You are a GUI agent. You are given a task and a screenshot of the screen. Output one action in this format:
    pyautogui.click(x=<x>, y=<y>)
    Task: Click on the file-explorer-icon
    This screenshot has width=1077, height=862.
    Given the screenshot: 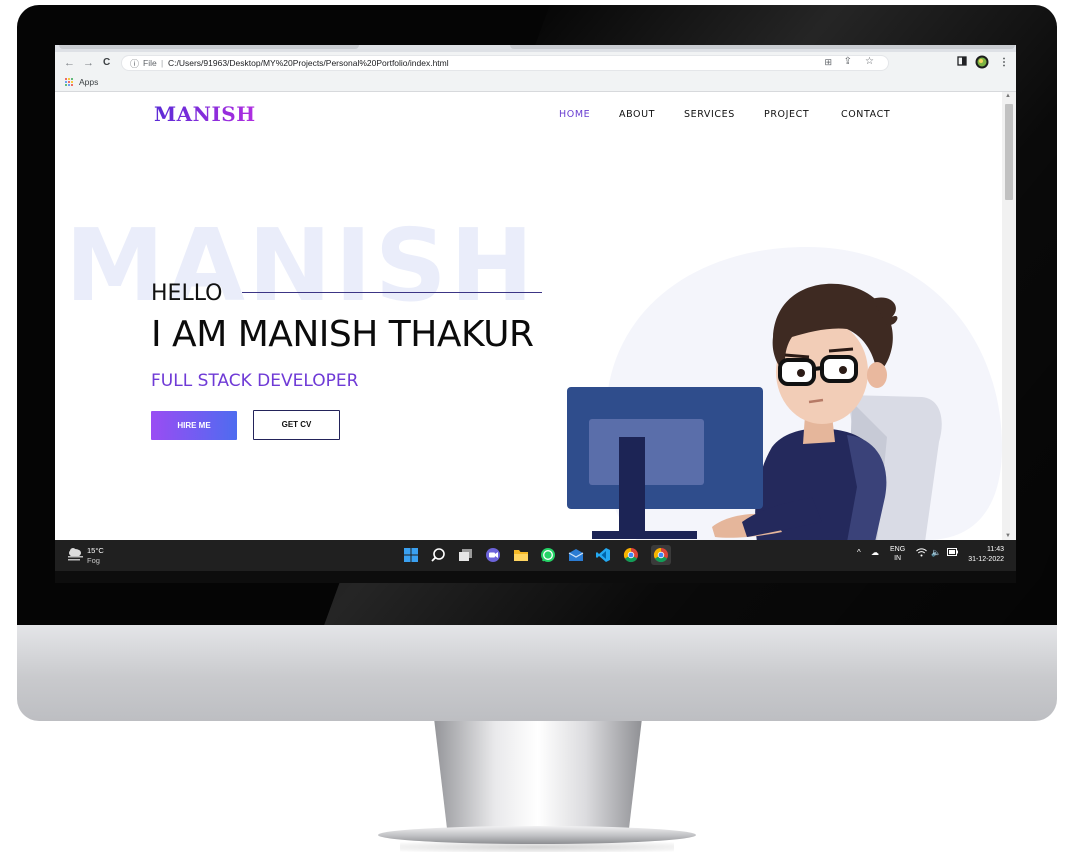 What is the action you would take?
    pyautogui.click(x=521, y=555)
    